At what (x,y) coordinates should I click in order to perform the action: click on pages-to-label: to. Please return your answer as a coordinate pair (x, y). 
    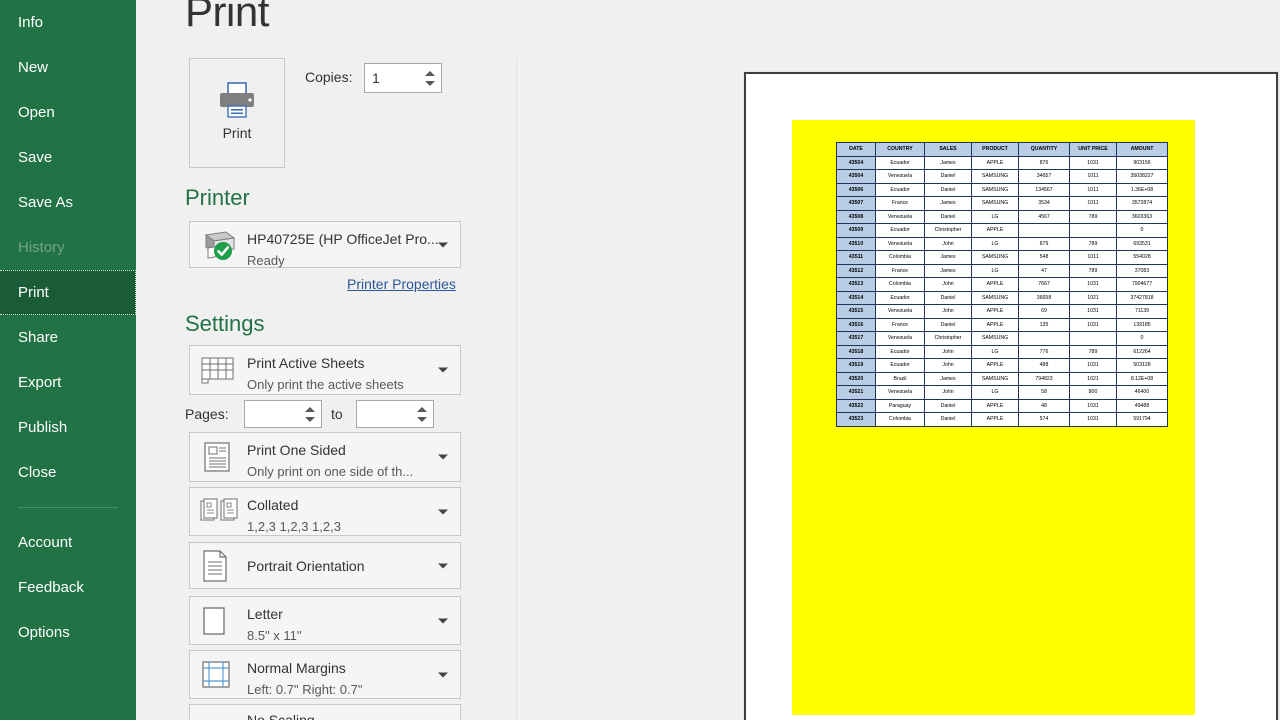
    Looking at the image, I should click on (337, 414).